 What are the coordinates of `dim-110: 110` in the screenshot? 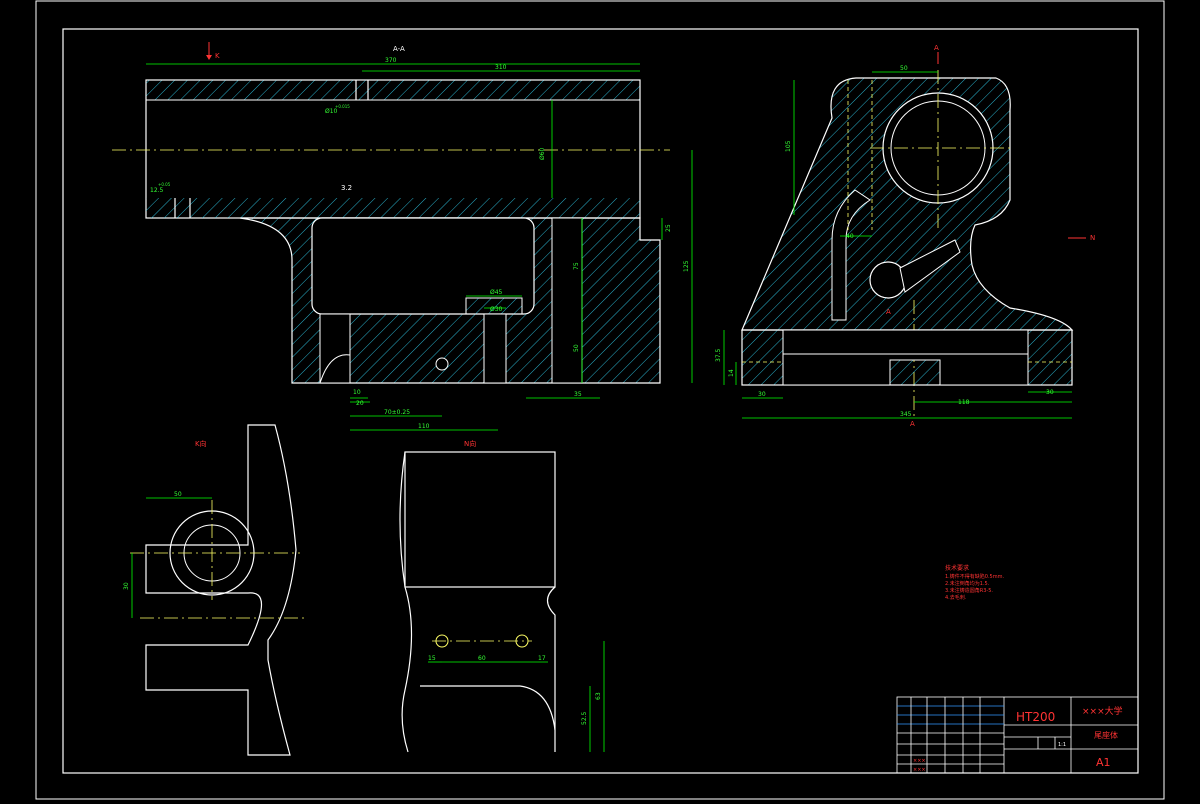 It's located at (424, 426).